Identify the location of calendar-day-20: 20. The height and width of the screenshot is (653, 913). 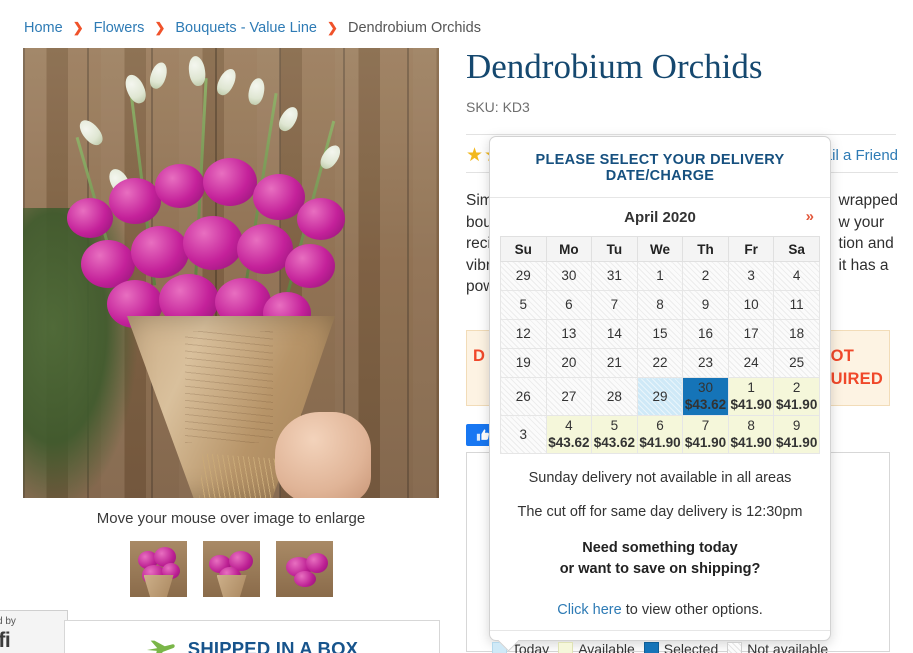
(569, 363).